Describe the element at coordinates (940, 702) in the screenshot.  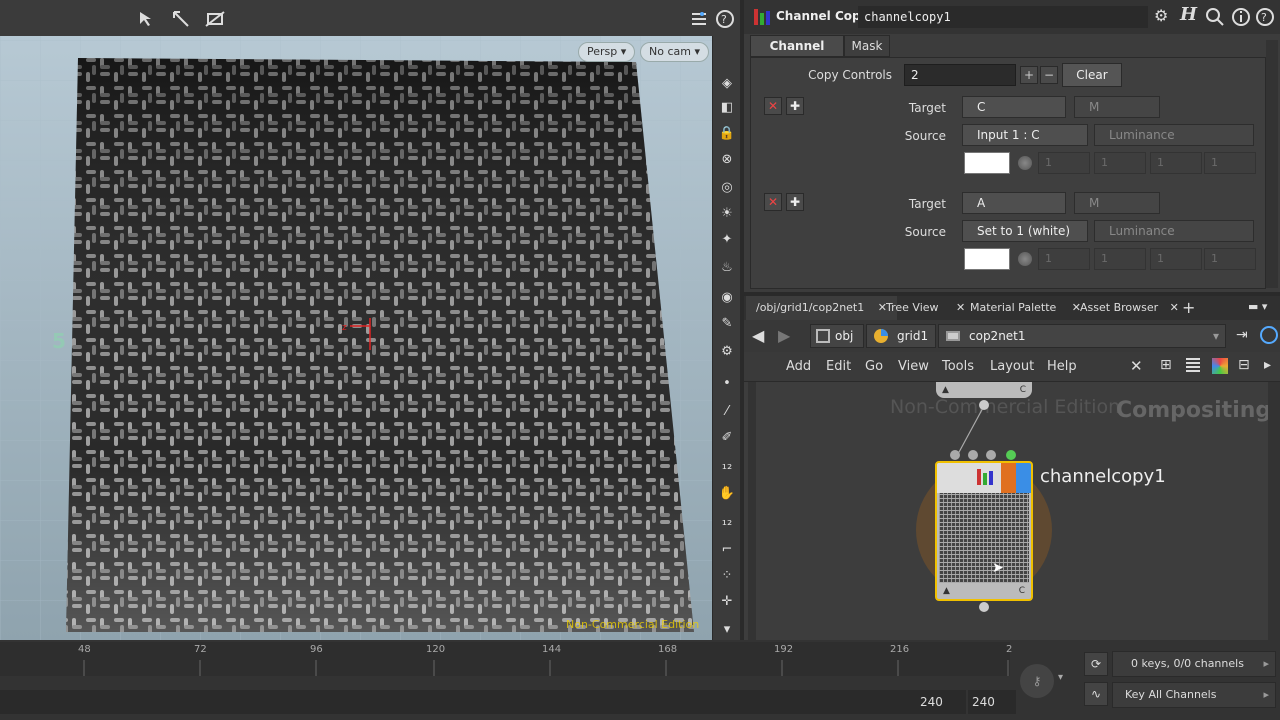
I see `end-frame-field: 240` at that location.